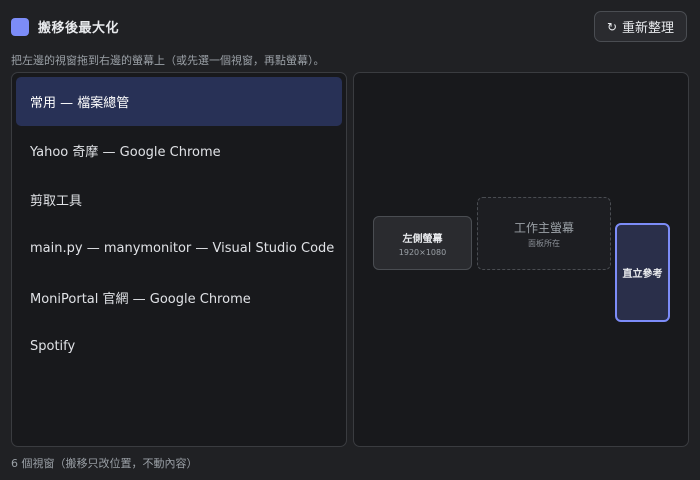 The image size is (700, 480). What do you see at coordinates (179, 346) in the screenshot?
I see `window-list-item: Spotify` at bounding box center [179, 346].